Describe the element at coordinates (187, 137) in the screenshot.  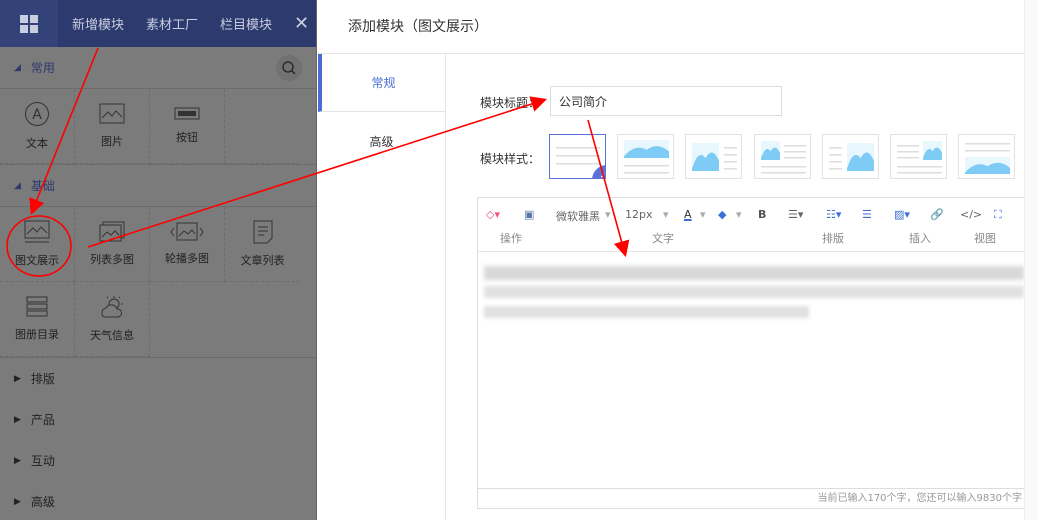
I see `module-label: 按钮` at that location.